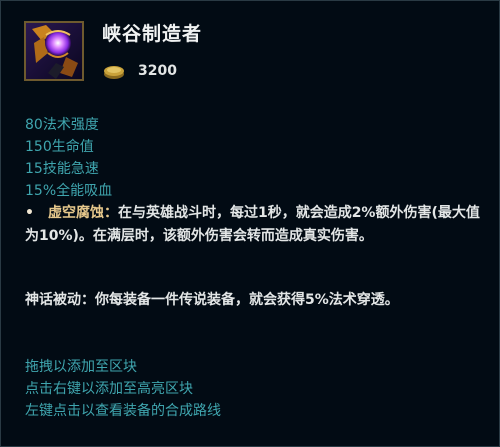  I want to click on passive-name: 虚空腐蚀：, so click(82, 213).